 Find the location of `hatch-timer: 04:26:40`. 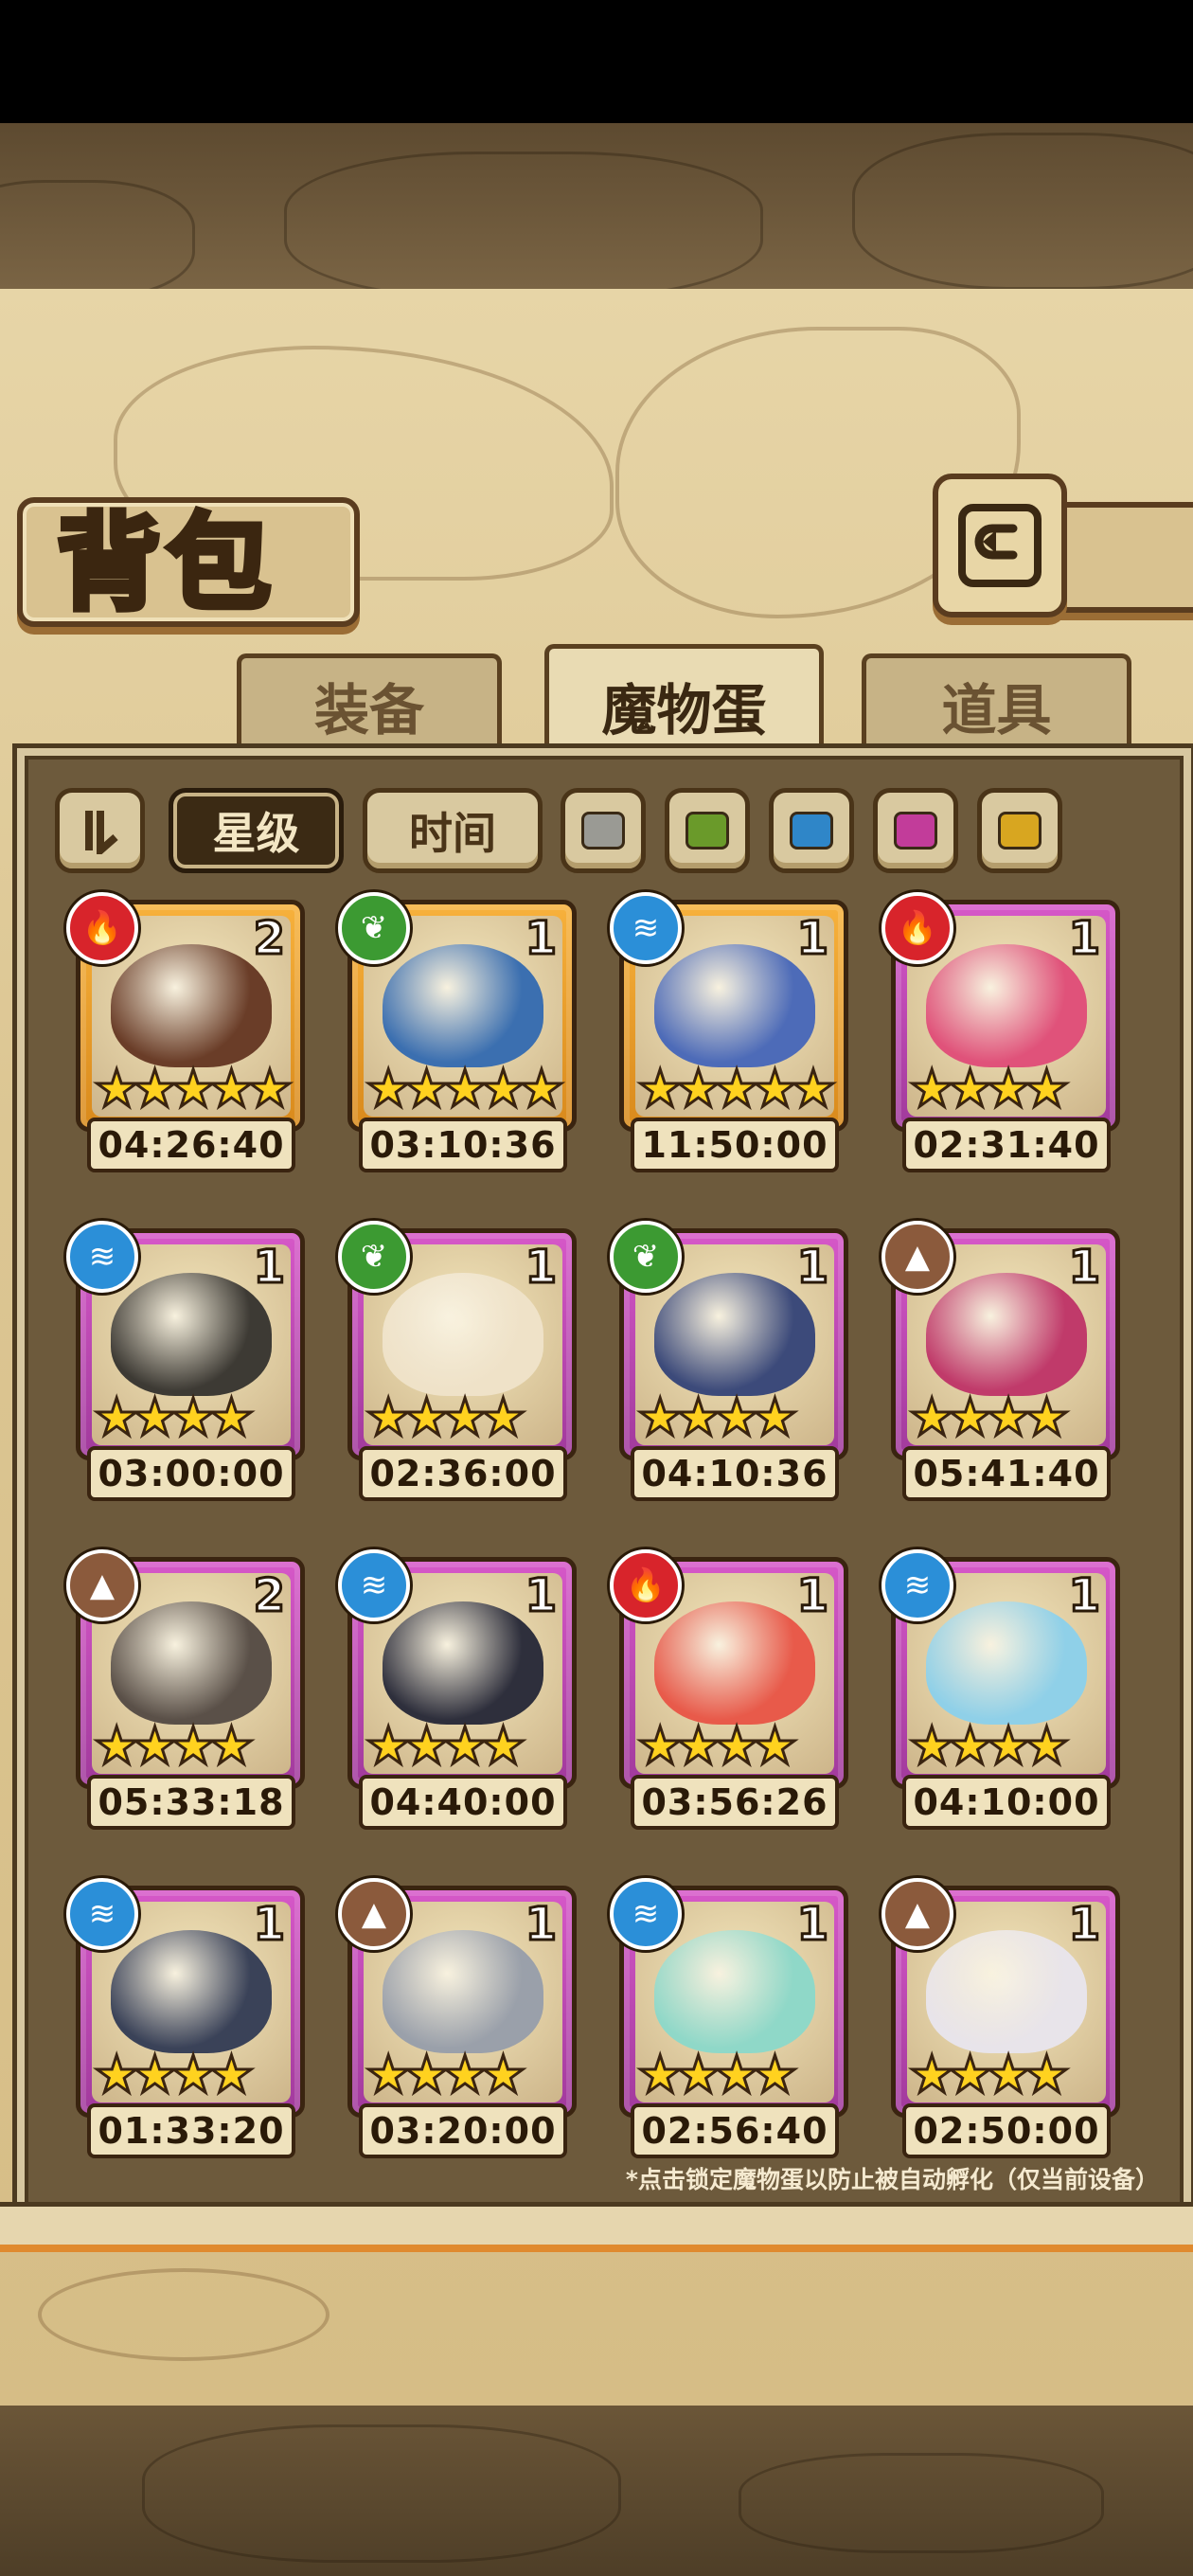

hatch-timer: 04:26:40 is located at coordinates (191, 1145).